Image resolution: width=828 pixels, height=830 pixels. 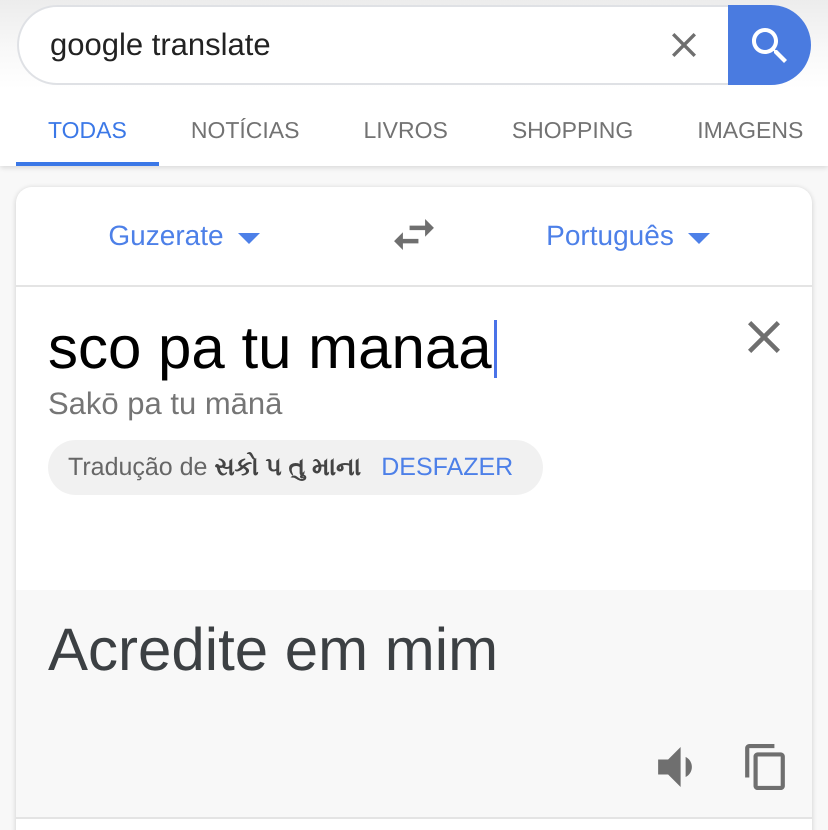 What do you see at coordinates (414, 234) in the screenshot?
I see `swap-icon` at bounding box center [414, 234].